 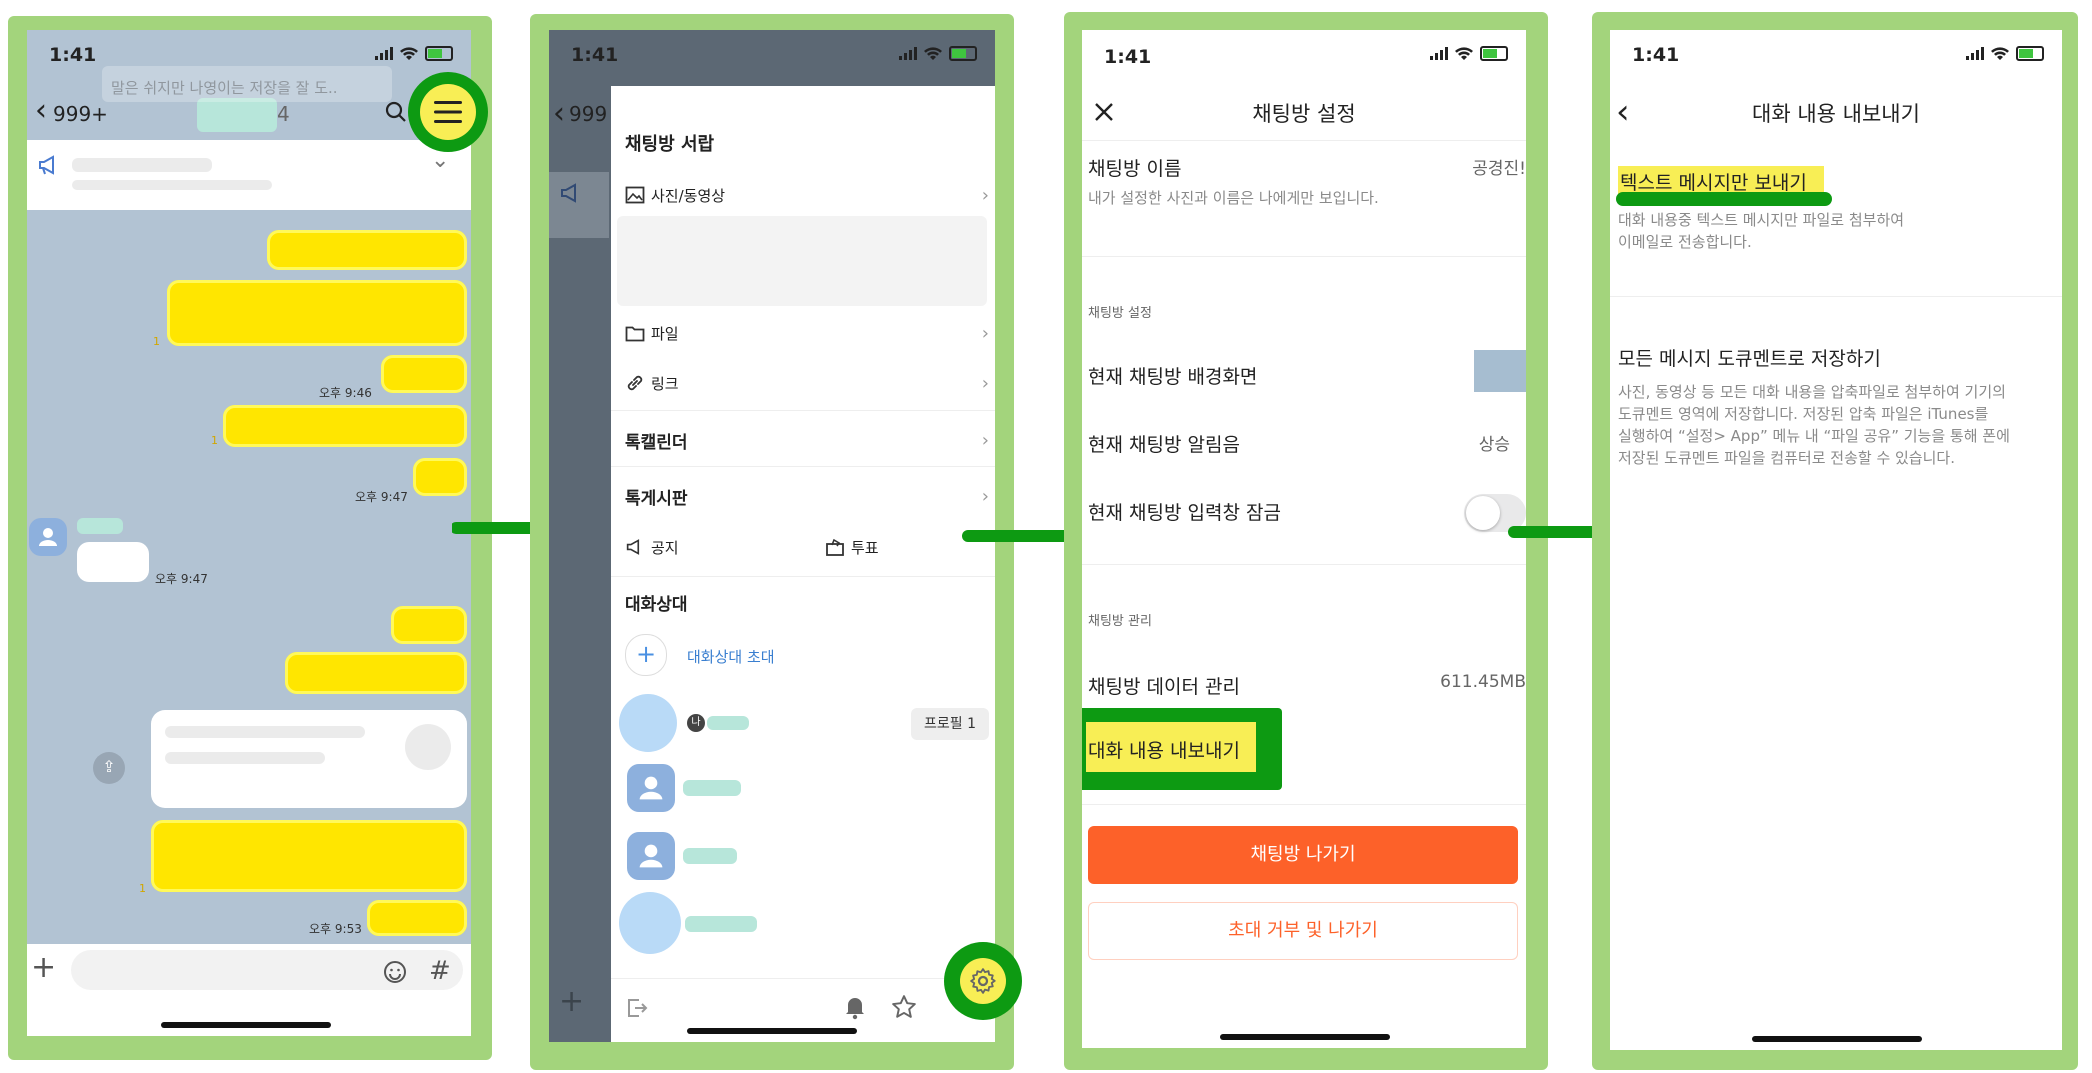 What do you see at coordinates (785, 655) in the screenshot?
I see `invite-button: + 대화상대 초대` at bounding box center [785, 655].